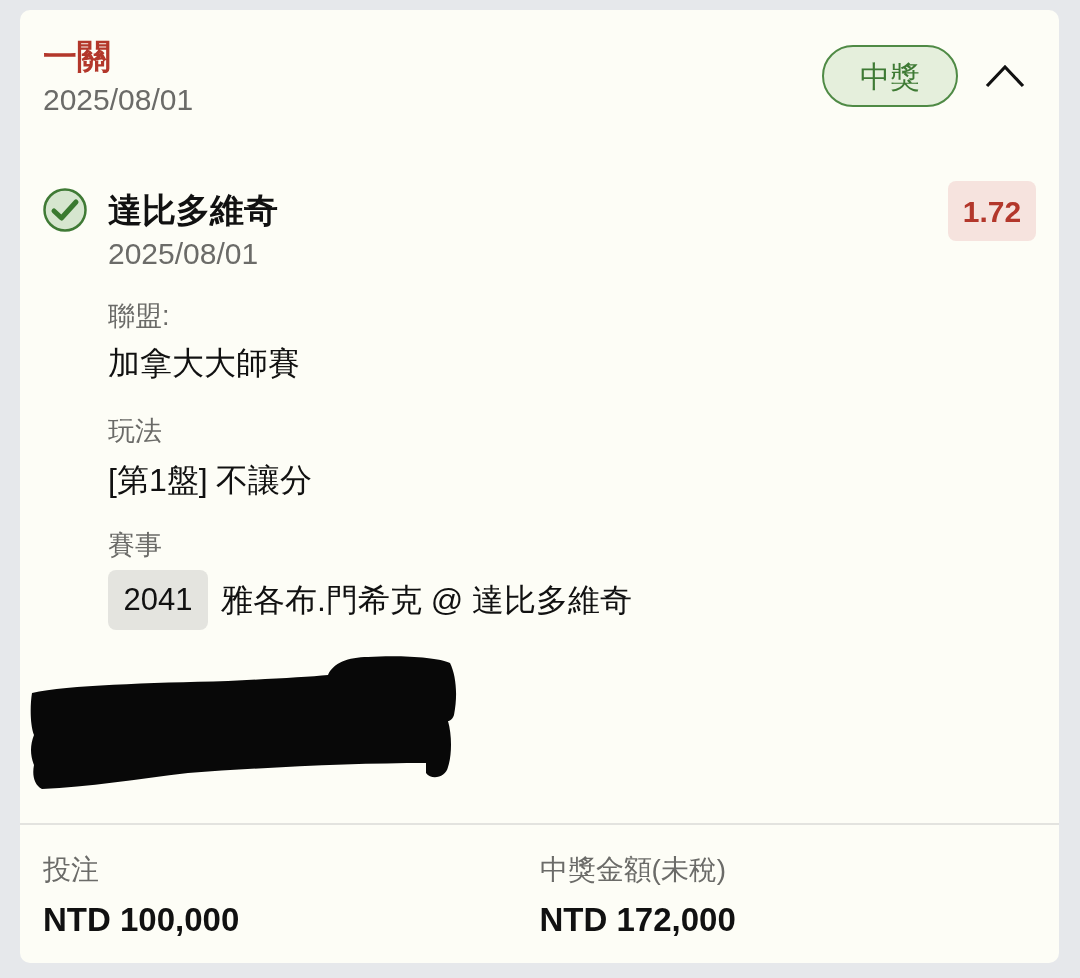 This screenshot has height=978, width=1080. What do you see at coordinates (139, 316) in the screenshot?
I see `detail-label: 聯盟:` at bounding box center [139, 316].